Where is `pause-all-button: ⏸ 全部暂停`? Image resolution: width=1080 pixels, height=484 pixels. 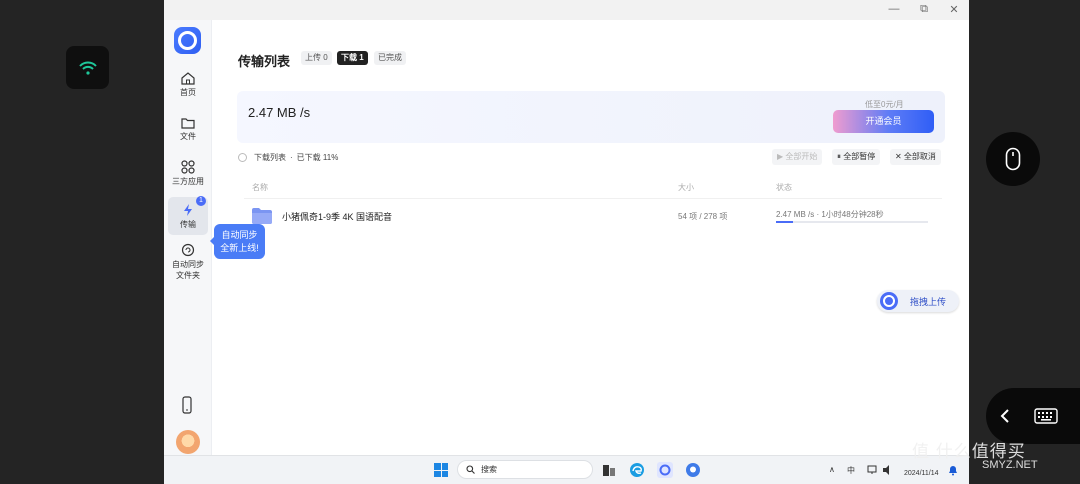
pause-all-button: ⏸ 全部暂停 is located at coordinates (856, 157).